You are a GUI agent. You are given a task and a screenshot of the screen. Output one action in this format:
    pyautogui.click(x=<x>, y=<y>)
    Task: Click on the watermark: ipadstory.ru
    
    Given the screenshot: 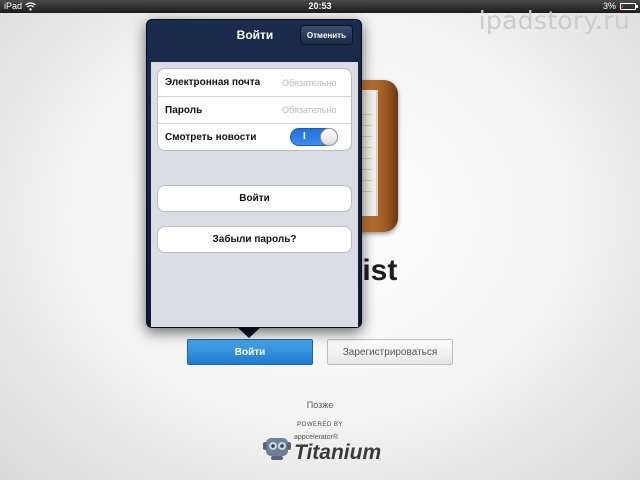 What is the action you would take?
    pyautogui.click(x=554, y=20)
    